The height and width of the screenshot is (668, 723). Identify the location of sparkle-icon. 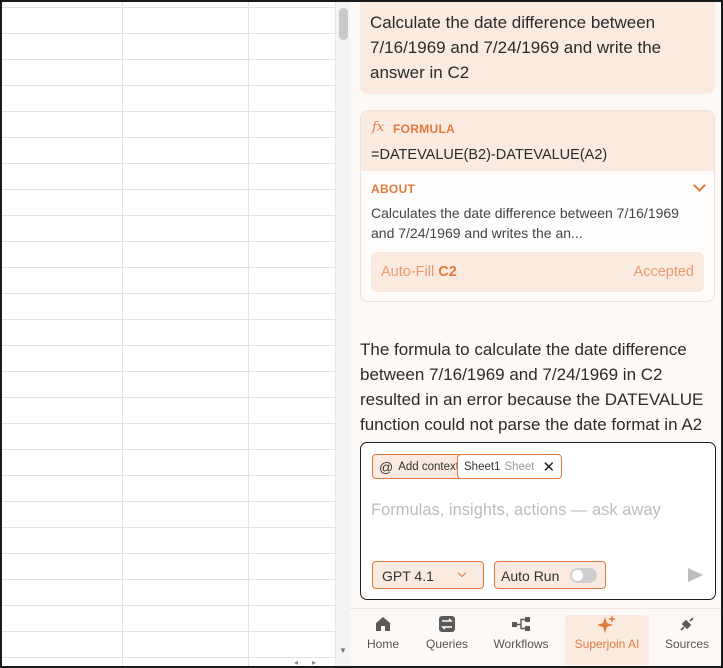
(607, 626).